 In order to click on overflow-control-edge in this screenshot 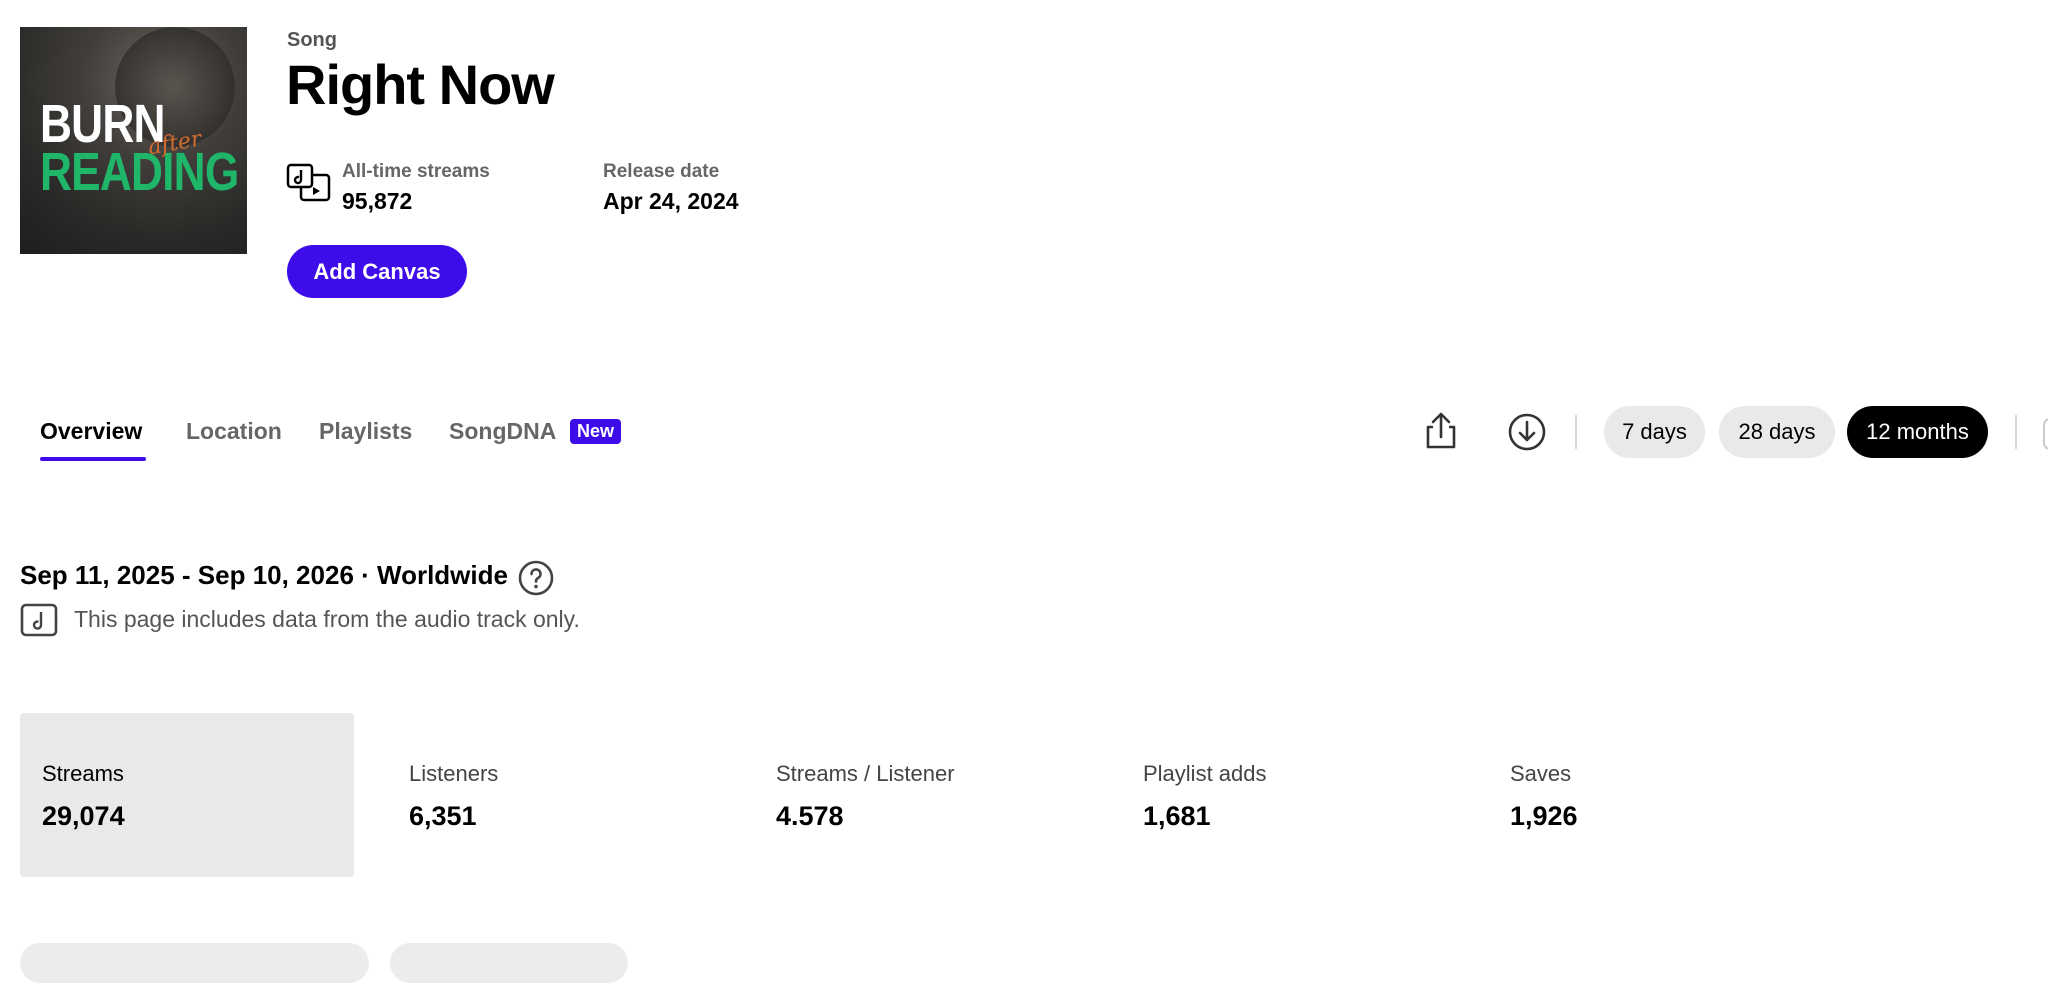, I will do `click(2045, 434)`.